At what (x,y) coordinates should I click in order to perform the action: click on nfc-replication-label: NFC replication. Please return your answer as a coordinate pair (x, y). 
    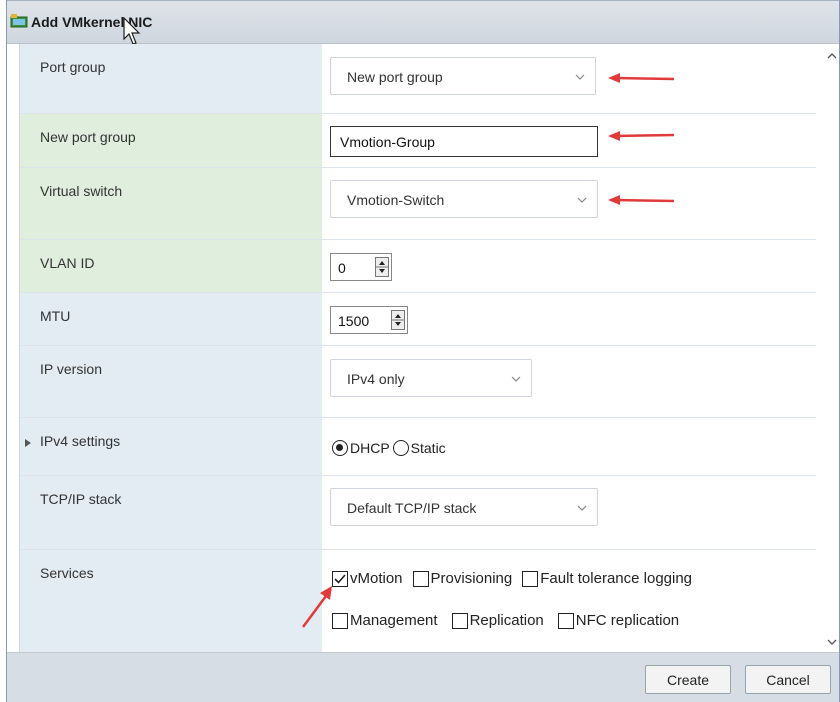
    Looking at the image, I should click on (627, 620).